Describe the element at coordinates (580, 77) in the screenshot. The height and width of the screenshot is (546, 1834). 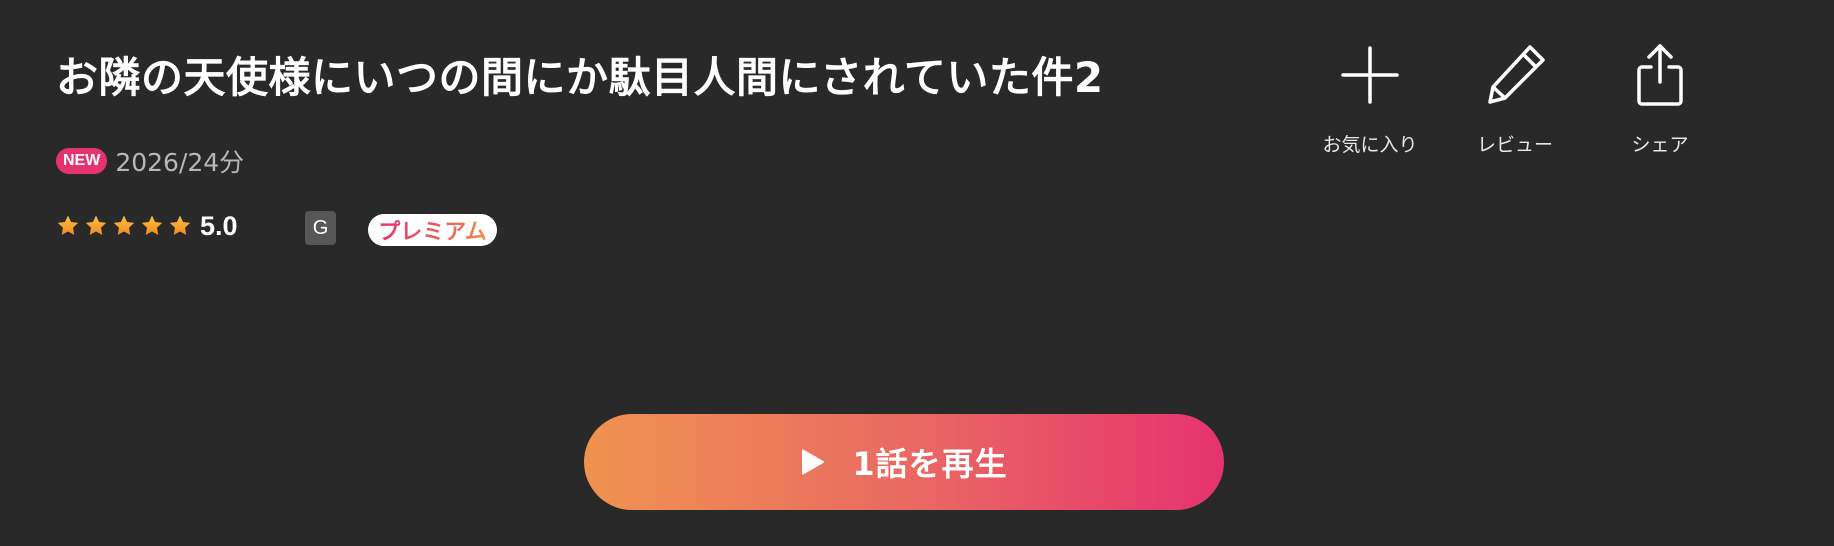
I see `page-title: お隣の天使様にいつの間にか駄目人間にされていた件2` at that location.